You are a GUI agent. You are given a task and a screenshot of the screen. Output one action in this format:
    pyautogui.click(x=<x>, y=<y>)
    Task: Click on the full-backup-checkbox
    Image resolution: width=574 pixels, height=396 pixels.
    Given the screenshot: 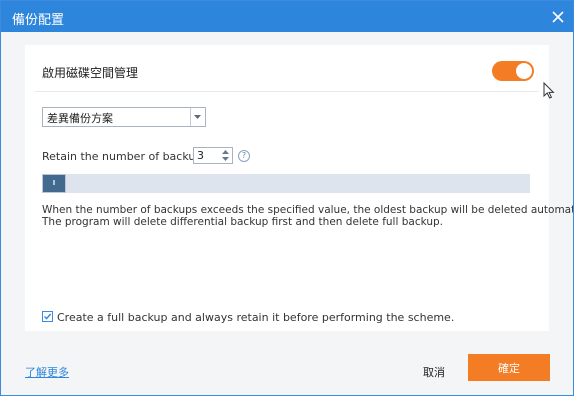 What is the action you would take?
    pyautogui.click(x=47, y=316)
    